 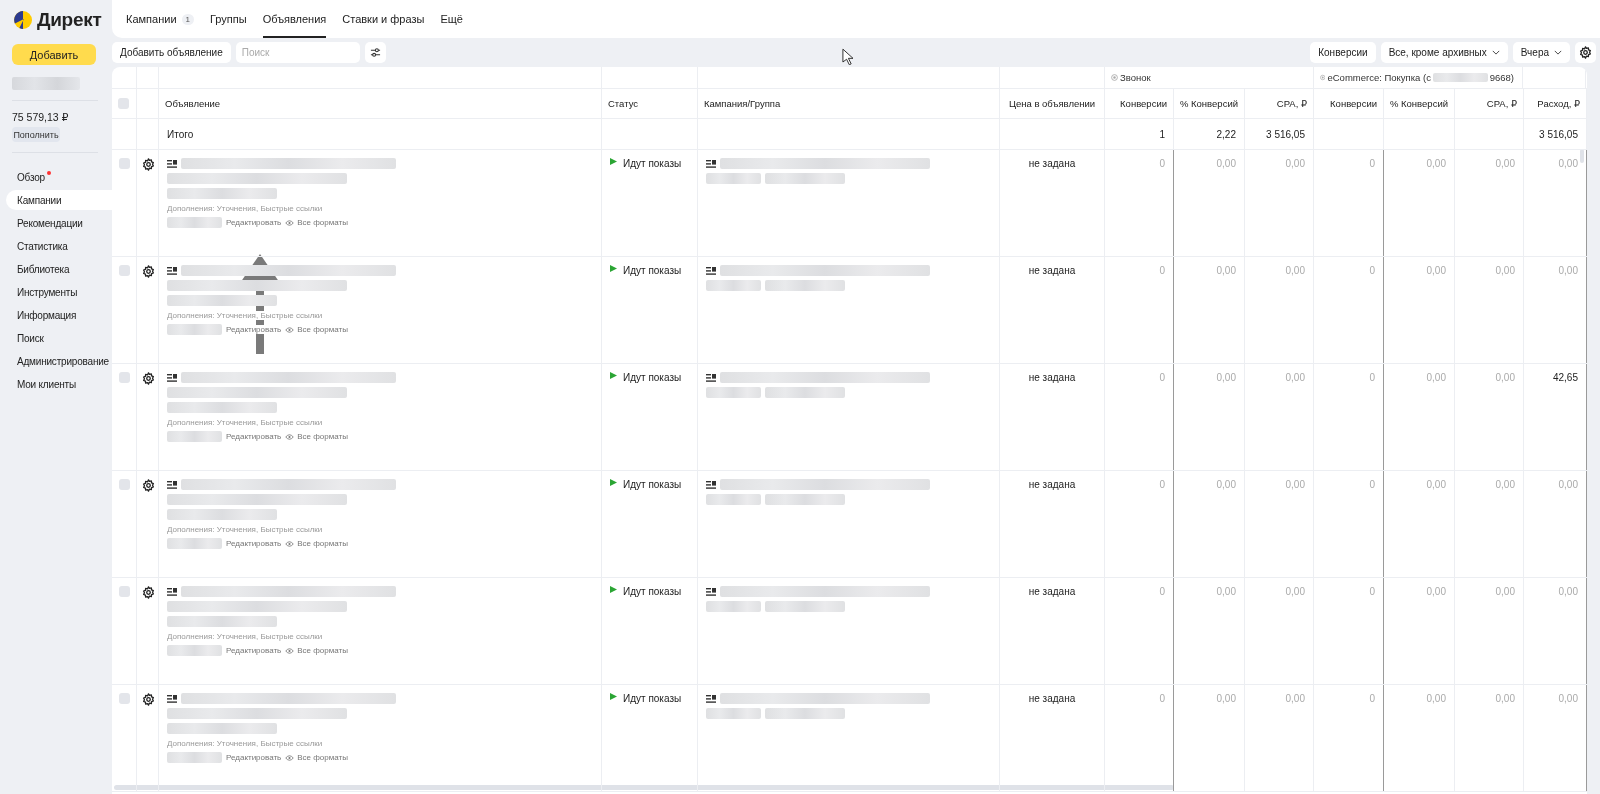 What do you see at coordinates (59, 384) in the screenshot?
I see `sidebar-item: Мои клиенты` at bounding box center [59, 384].